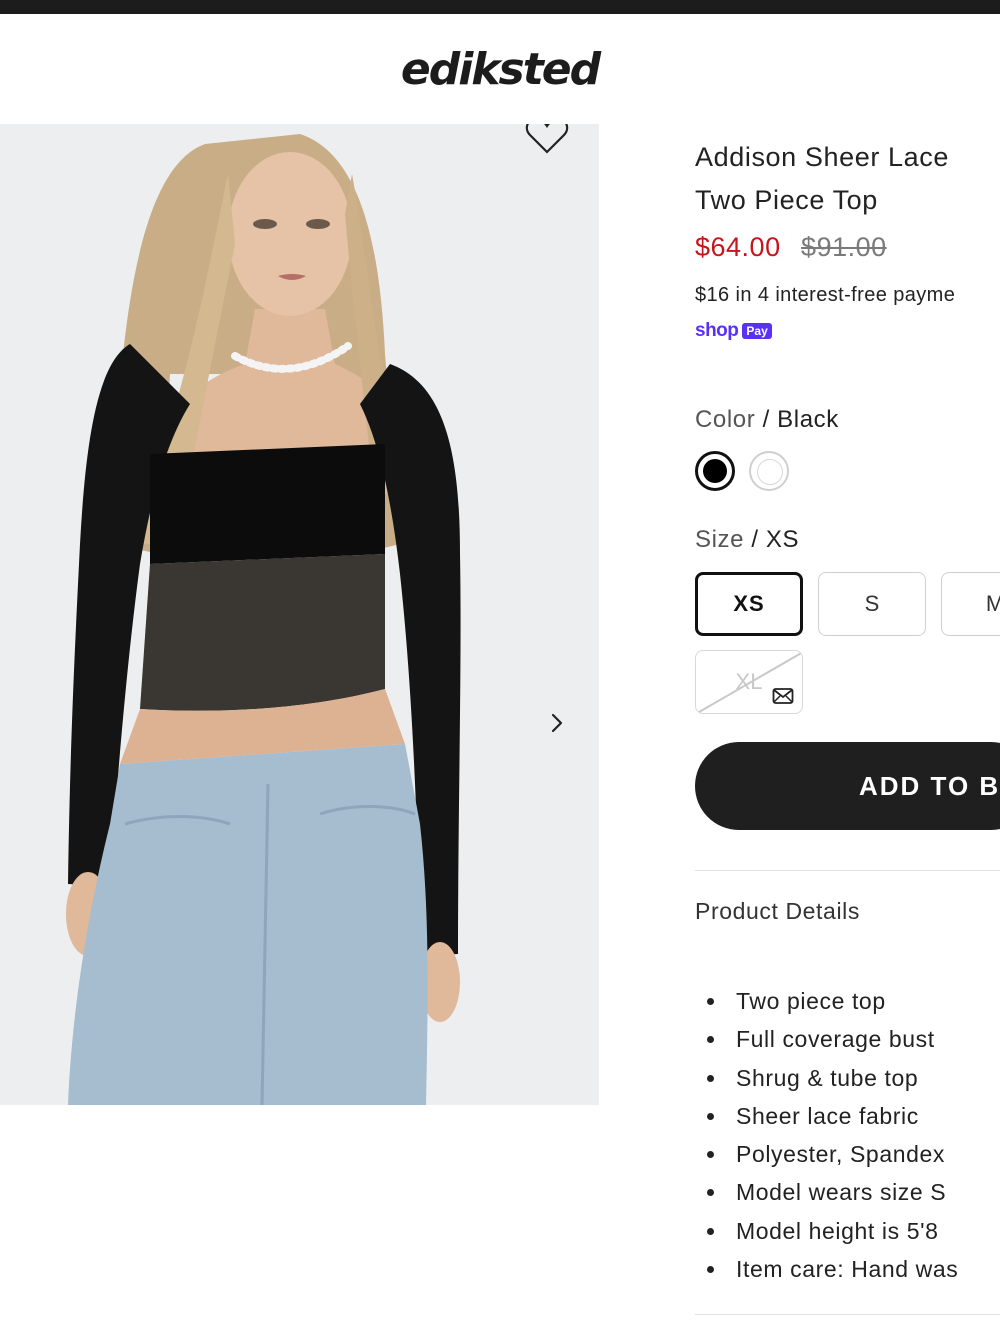 Image resolution: width=1000 pixels, height=1333 pixels. I want to click on size-label: Size / XS, so click(747, 540).